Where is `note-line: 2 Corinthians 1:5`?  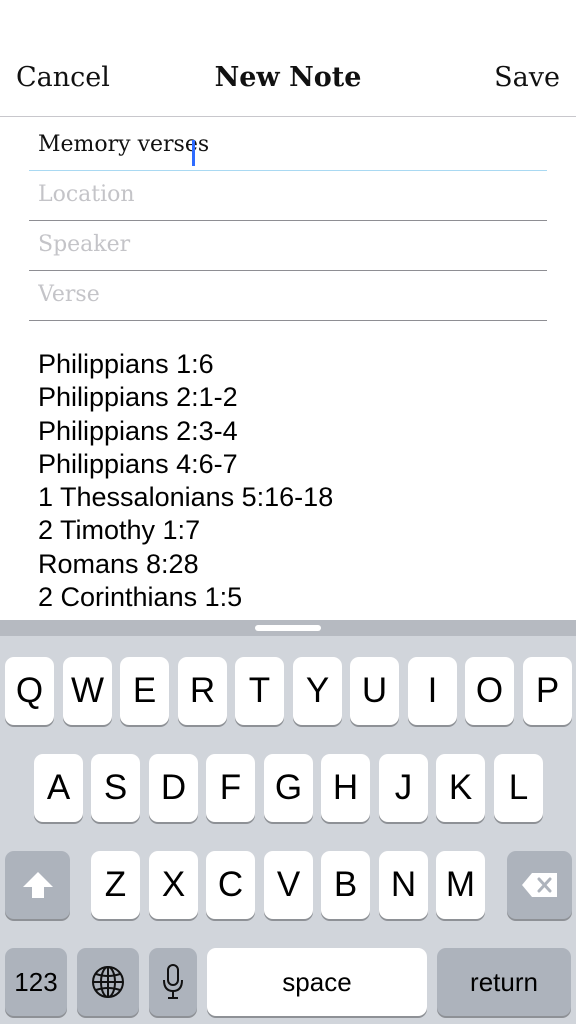
note-line: 2 Corinthians 1:5 is located at coordinates (140, 597).